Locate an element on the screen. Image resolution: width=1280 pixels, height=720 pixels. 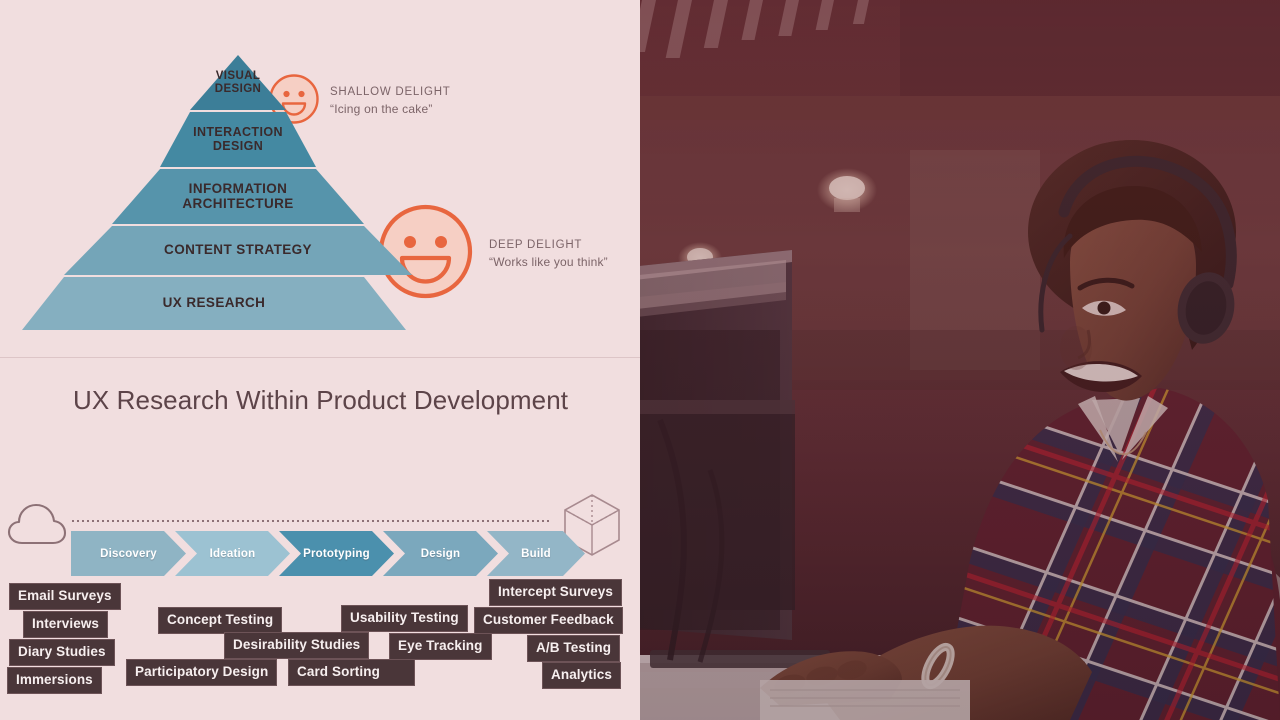
pyramid-level-label: UX RESEARCH is located at coordinates (214, 303).